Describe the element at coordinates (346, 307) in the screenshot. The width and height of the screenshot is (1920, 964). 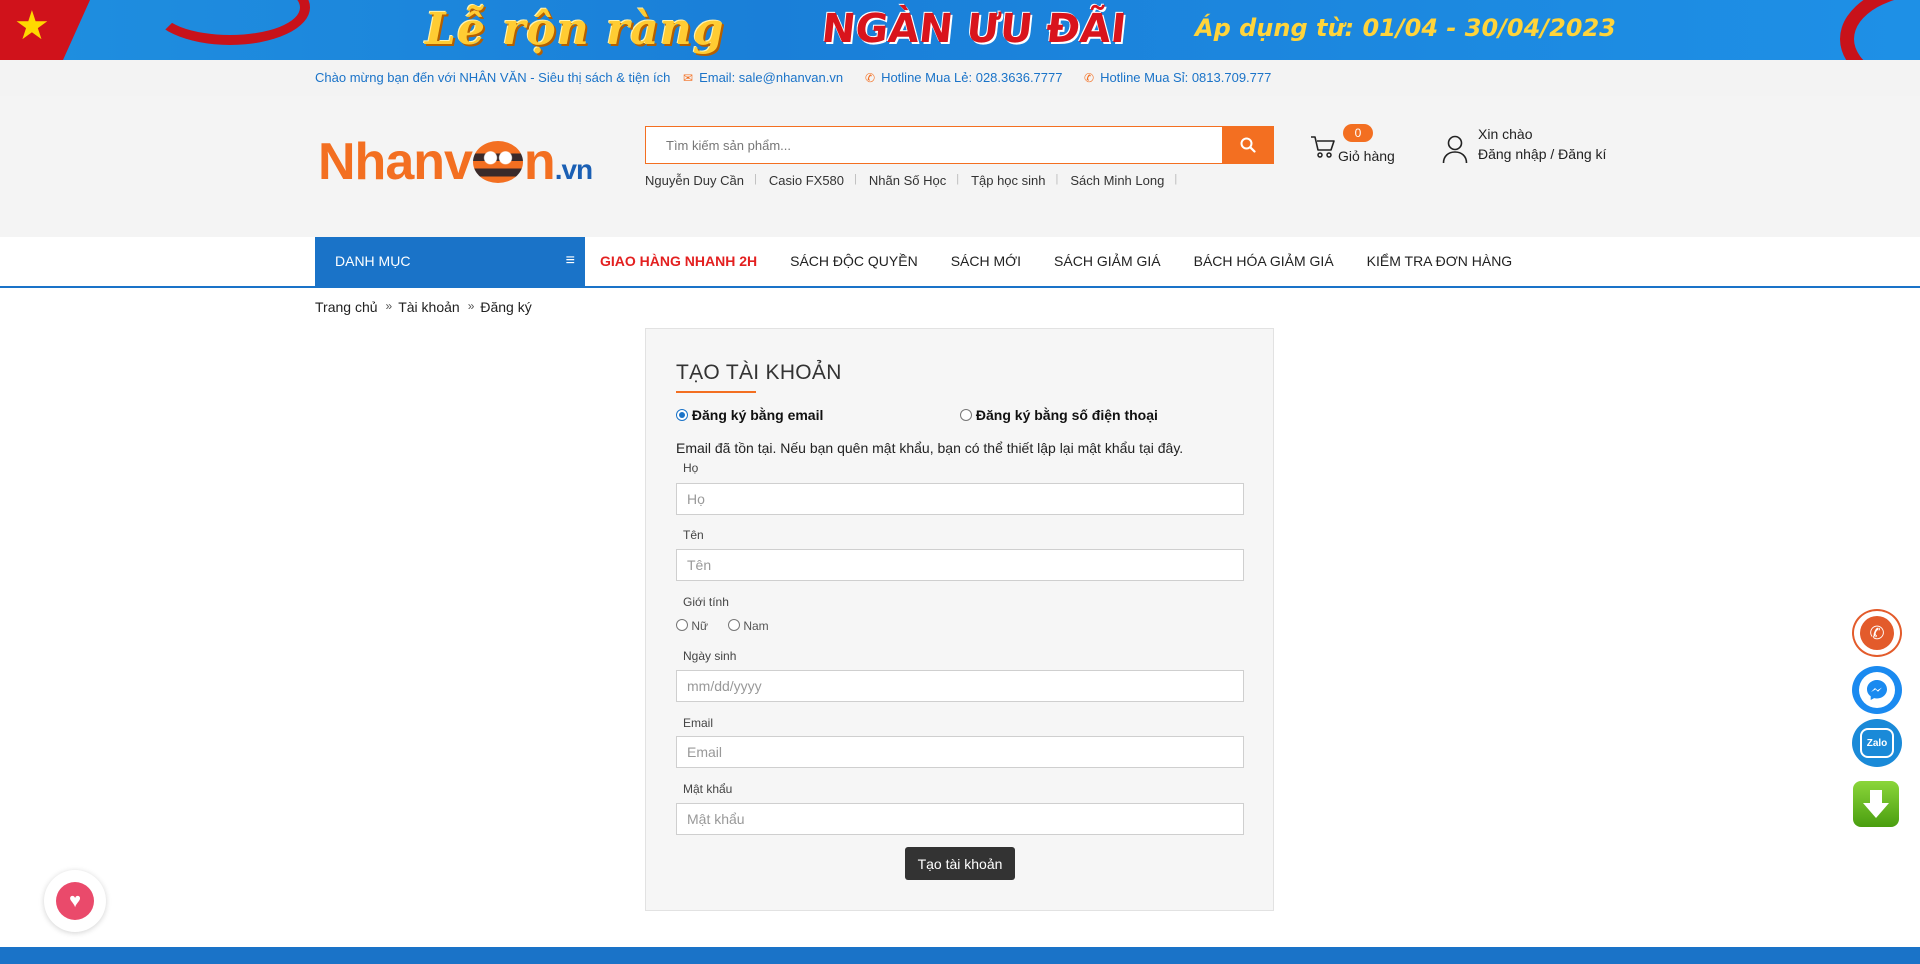
I see `breadcrumb-home: Trang chủ` at that location.